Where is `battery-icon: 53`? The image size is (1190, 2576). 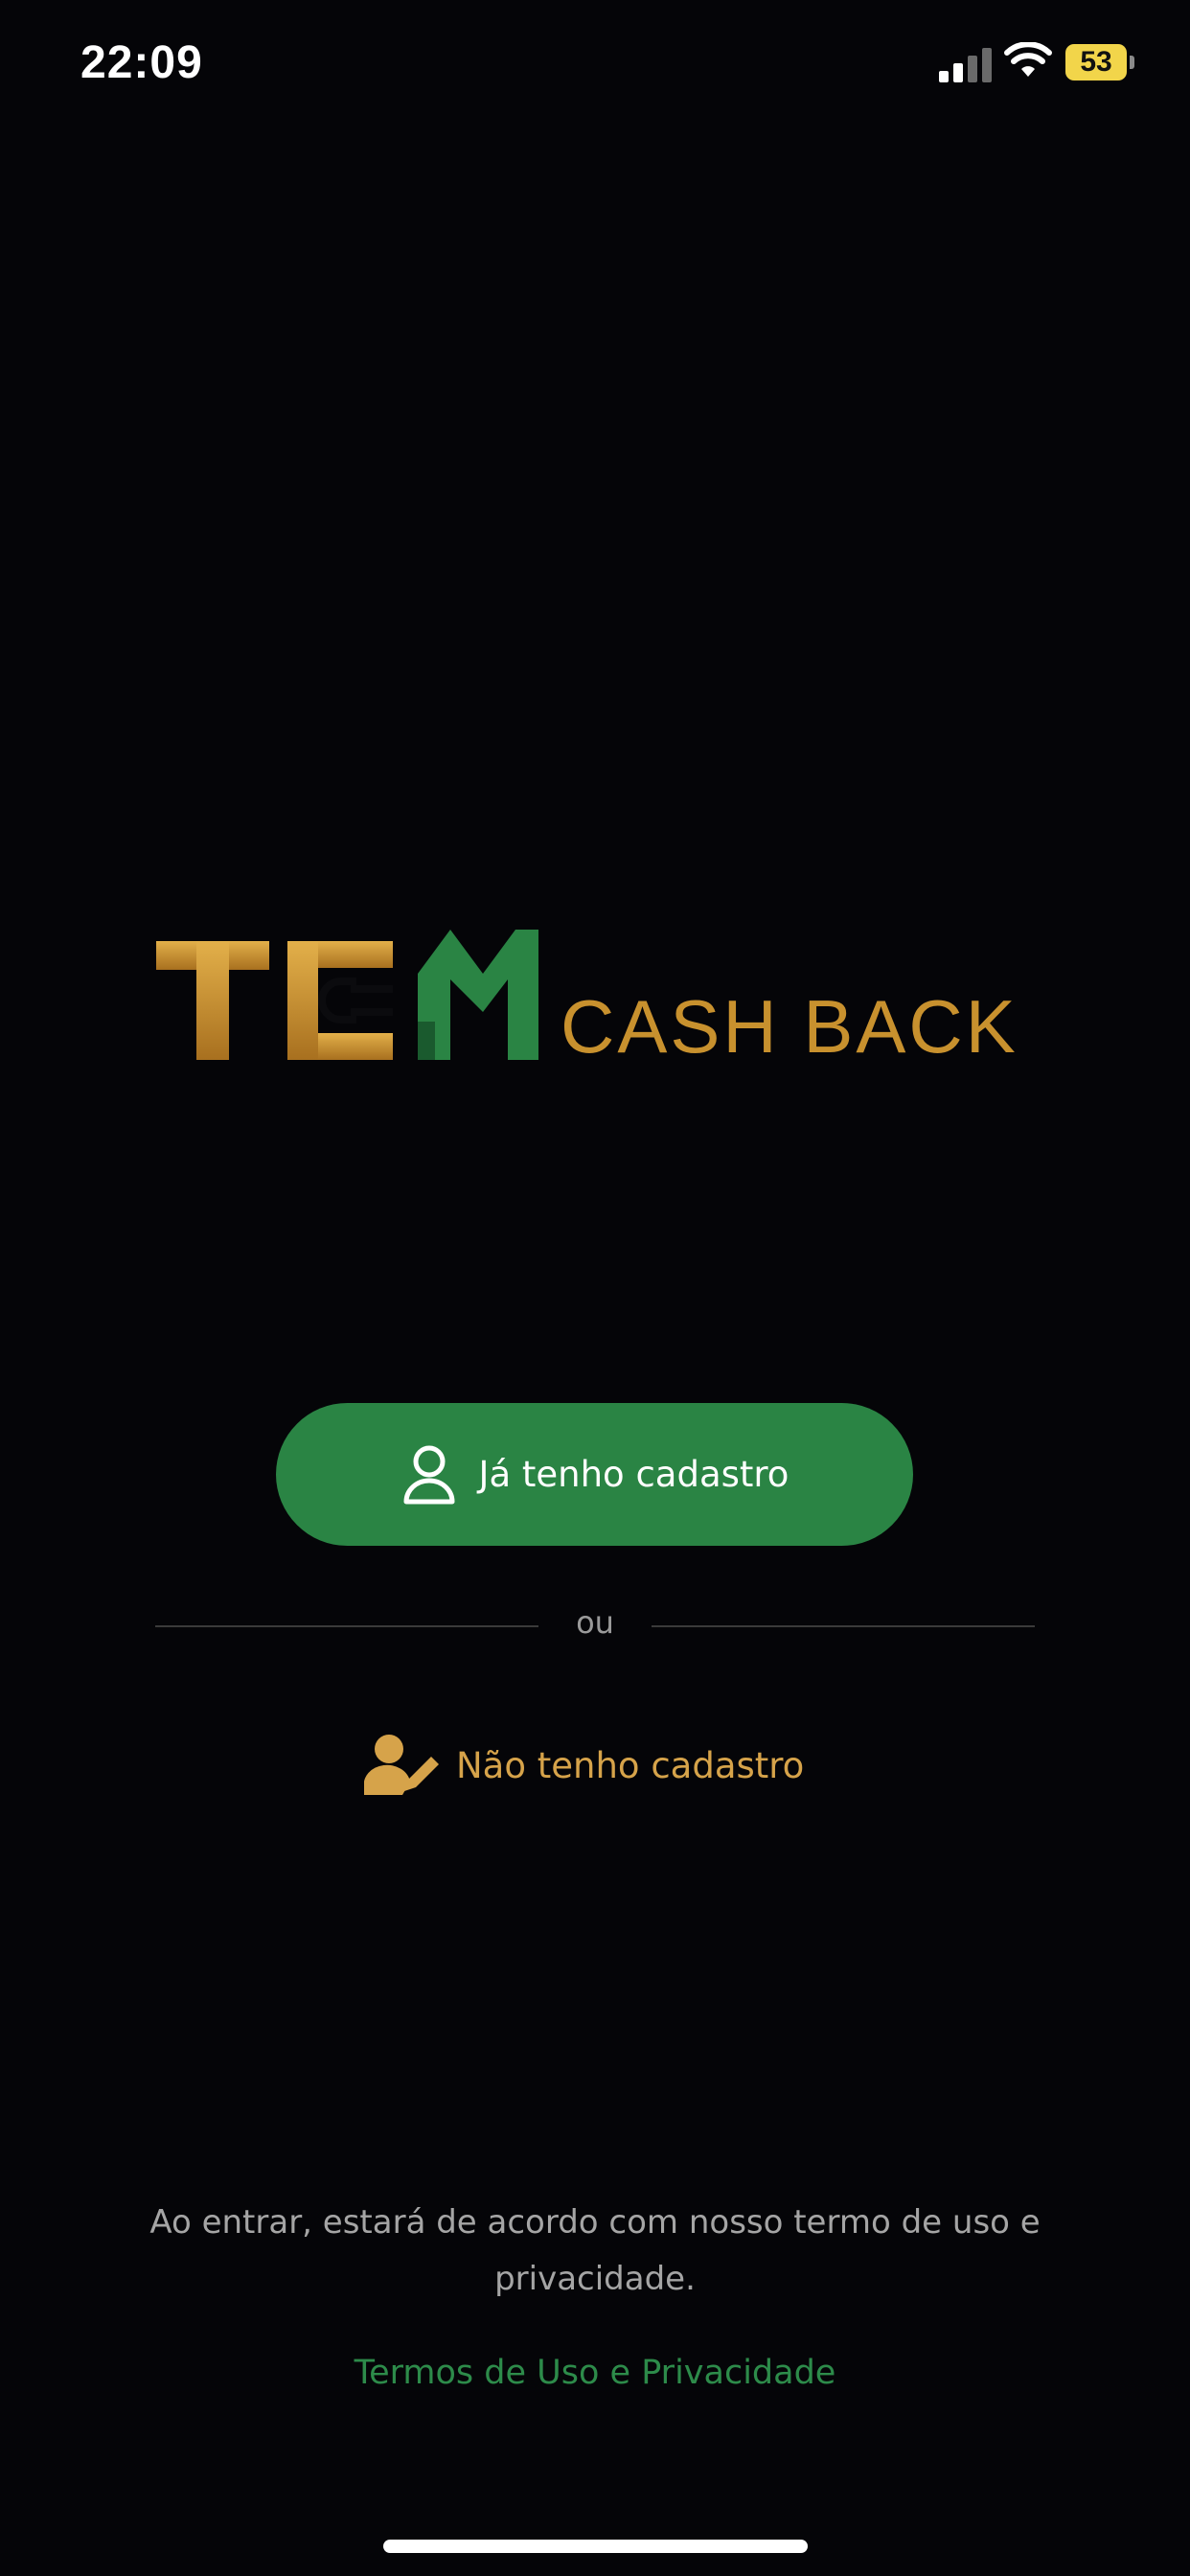 battery-icon: 53 is located at coordinates (1100, 62).